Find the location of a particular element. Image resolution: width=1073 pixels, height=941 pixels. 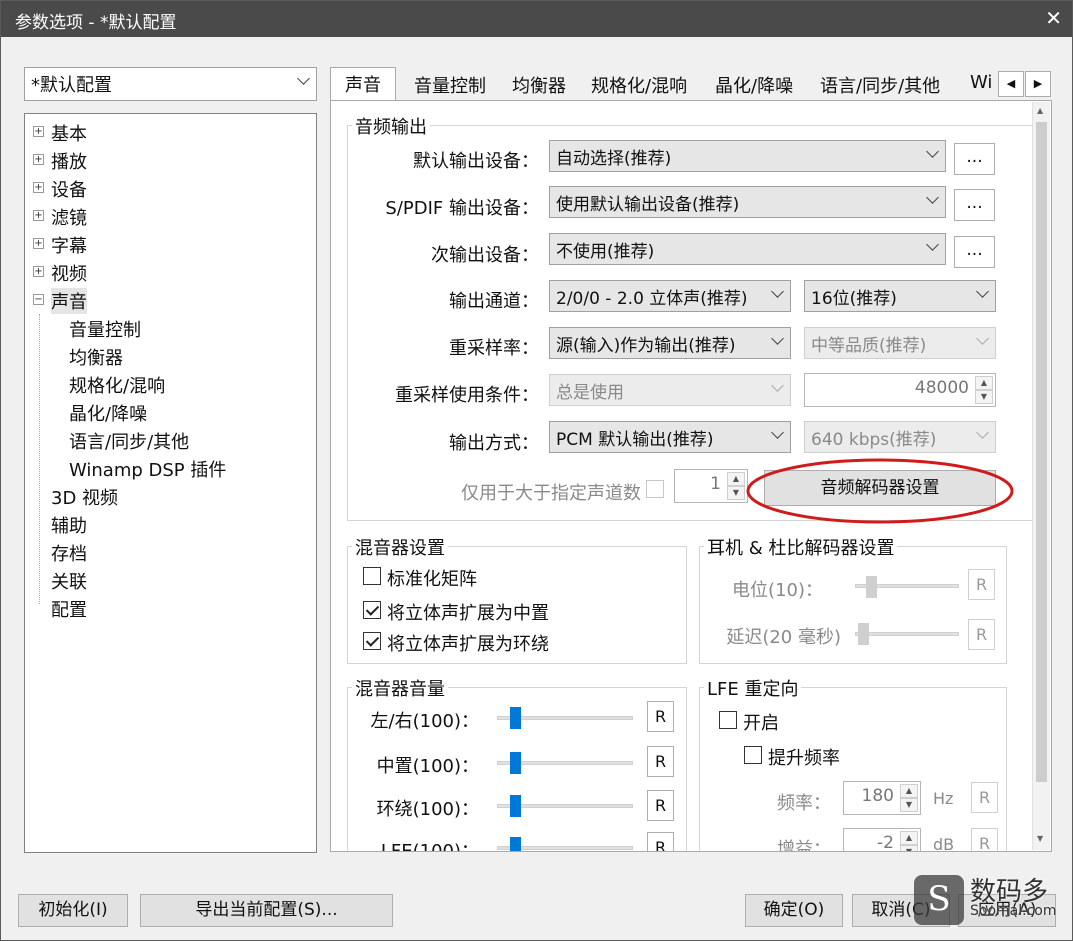

tree-subitem: 音量控制 is located at coordinates (105, 329).